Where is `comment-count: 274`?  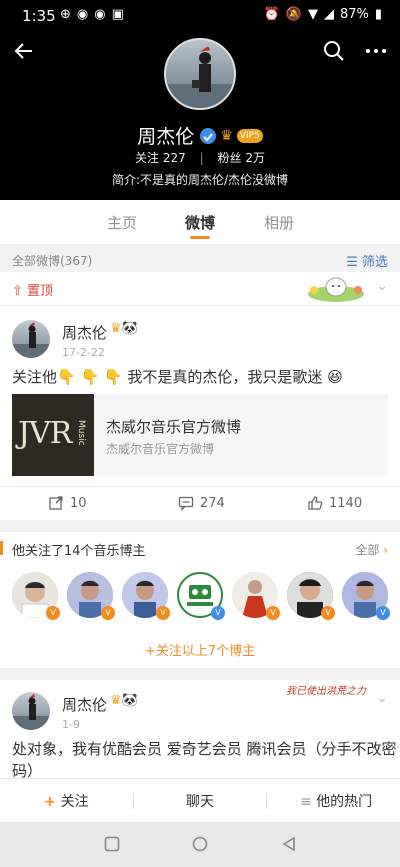 comment-count: 274 is located at coordinates (212, 503).